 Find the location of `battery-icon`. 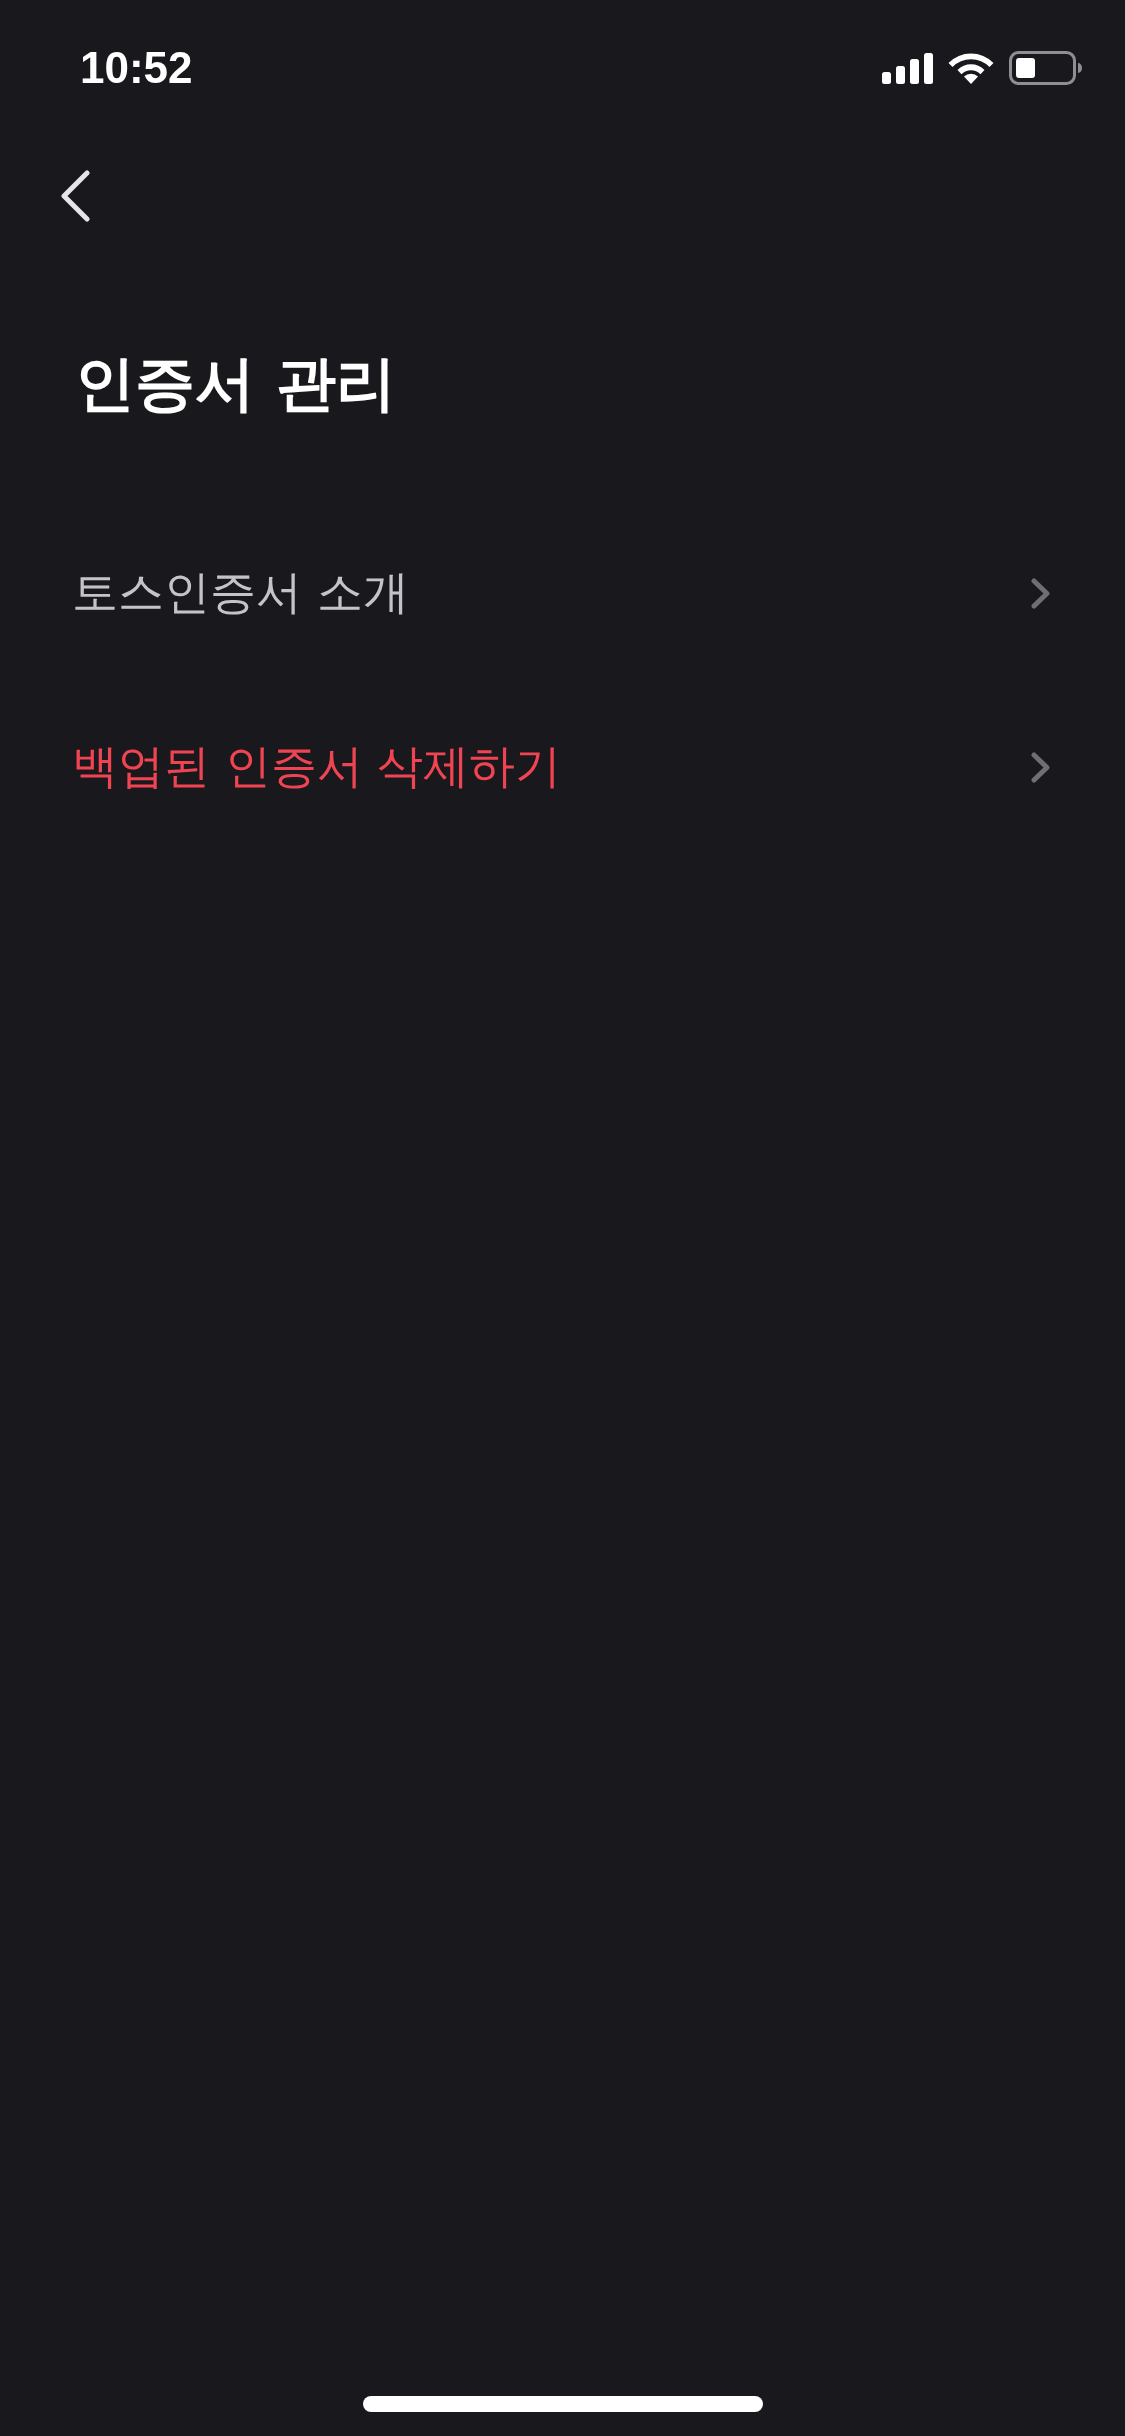

battery-icon is located at coordinates (1045, 68).